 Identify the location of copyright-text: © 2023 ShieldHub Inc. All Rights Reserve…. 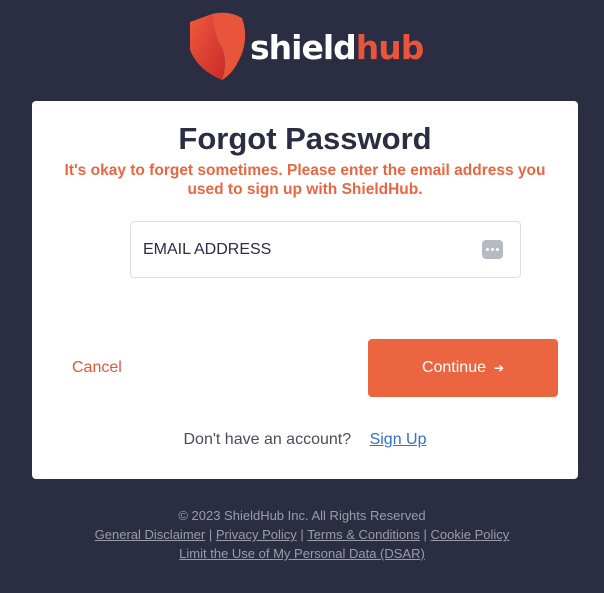
(302, 515).